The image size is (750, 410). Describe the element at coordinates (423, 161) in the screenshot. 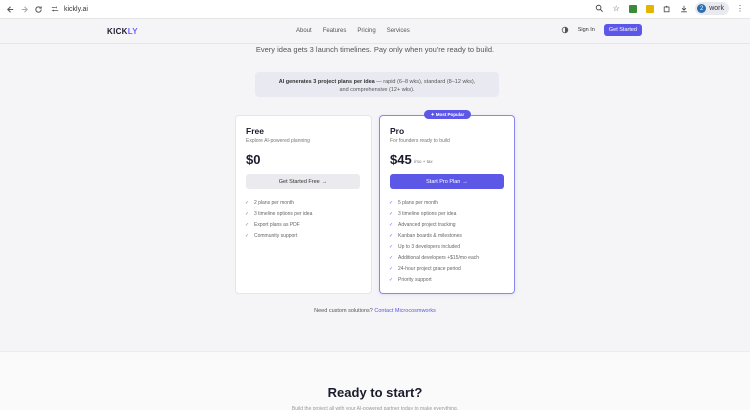

I see `price-suffix-pro: /mo + tax` at that location.